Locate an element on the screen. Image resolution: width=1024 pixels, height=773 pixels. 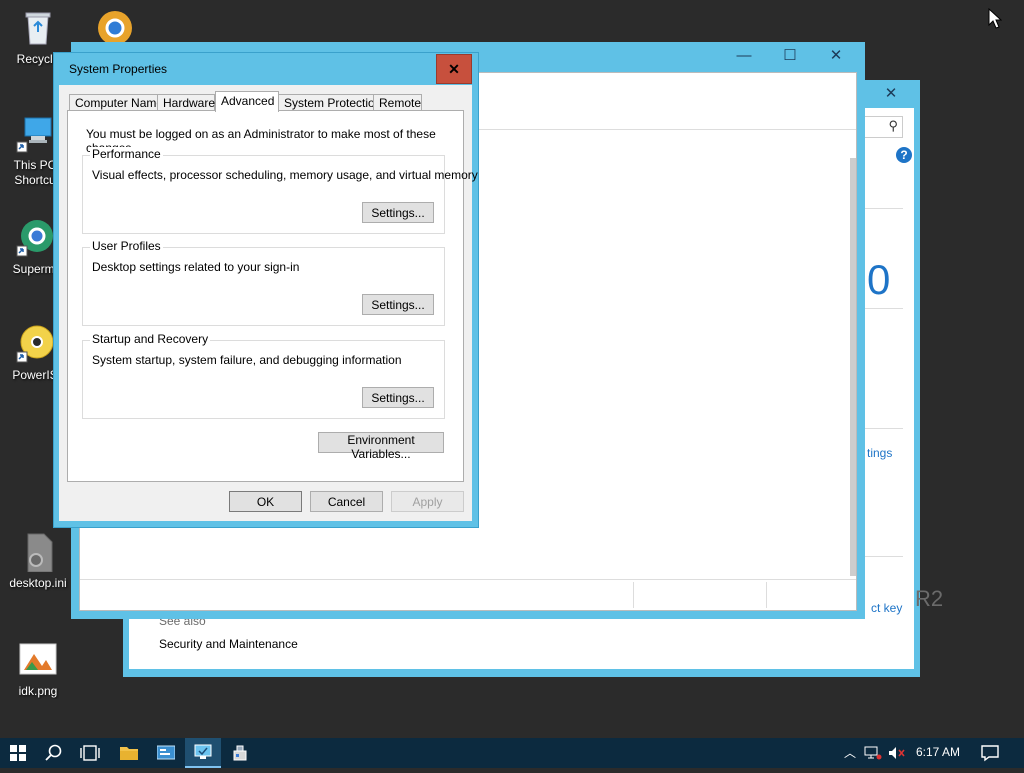
change-product-key-link: ct key is located at coordinates (886, 608).